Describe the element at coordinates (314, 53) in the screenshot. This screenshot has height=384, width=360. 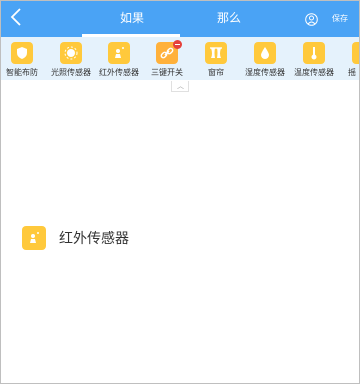
I see `thermometer-icon` at that location.